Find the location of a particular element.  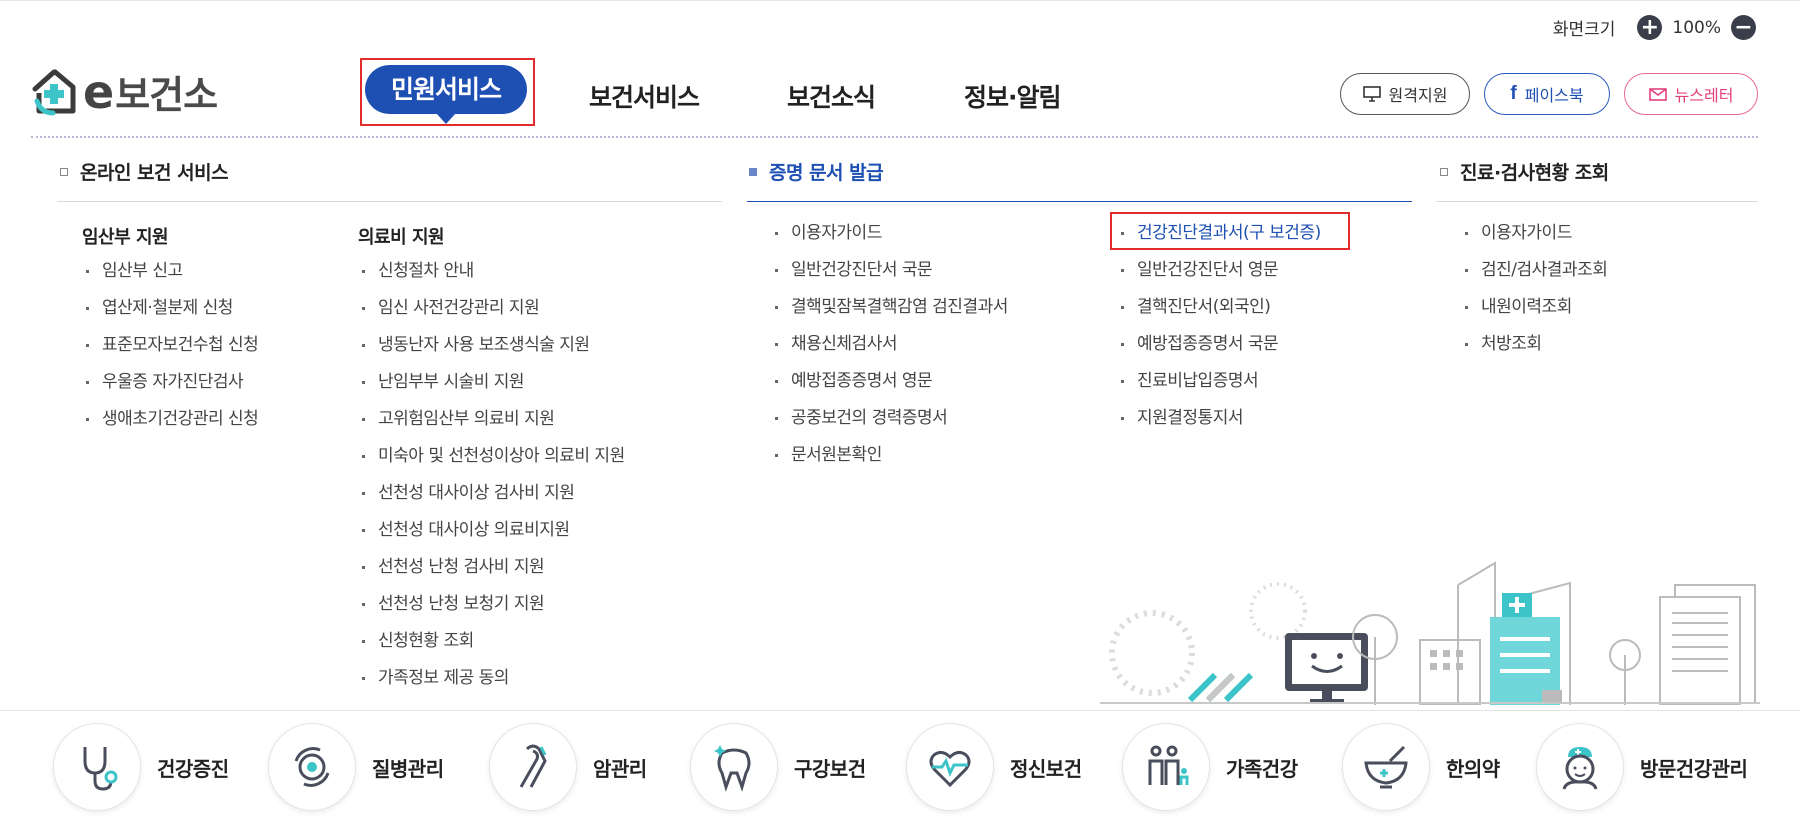

remote-support-label: 원격지원 is located at coordinates (1418, 95).